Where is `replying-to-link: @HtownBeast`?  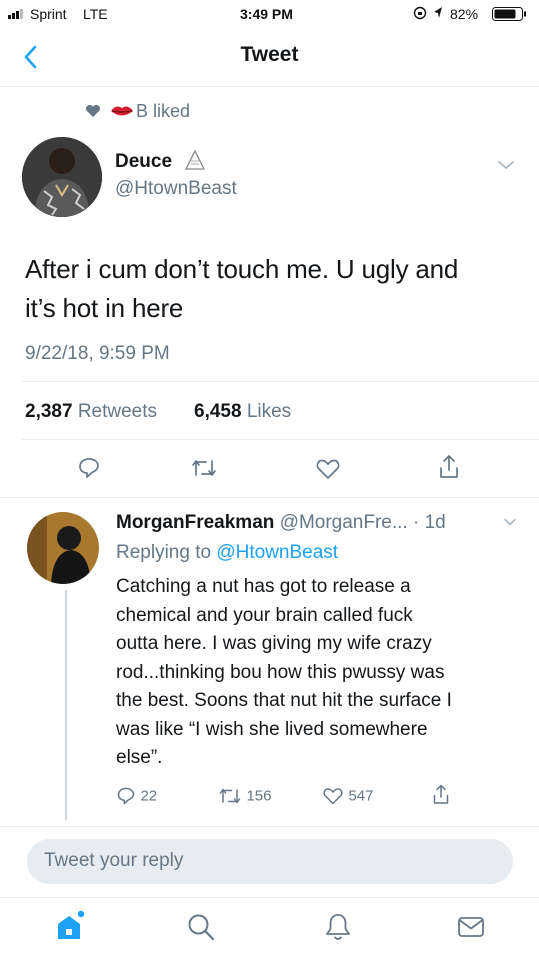 replying-to-link: @HtownBeast is located at coordinates (277, 552).